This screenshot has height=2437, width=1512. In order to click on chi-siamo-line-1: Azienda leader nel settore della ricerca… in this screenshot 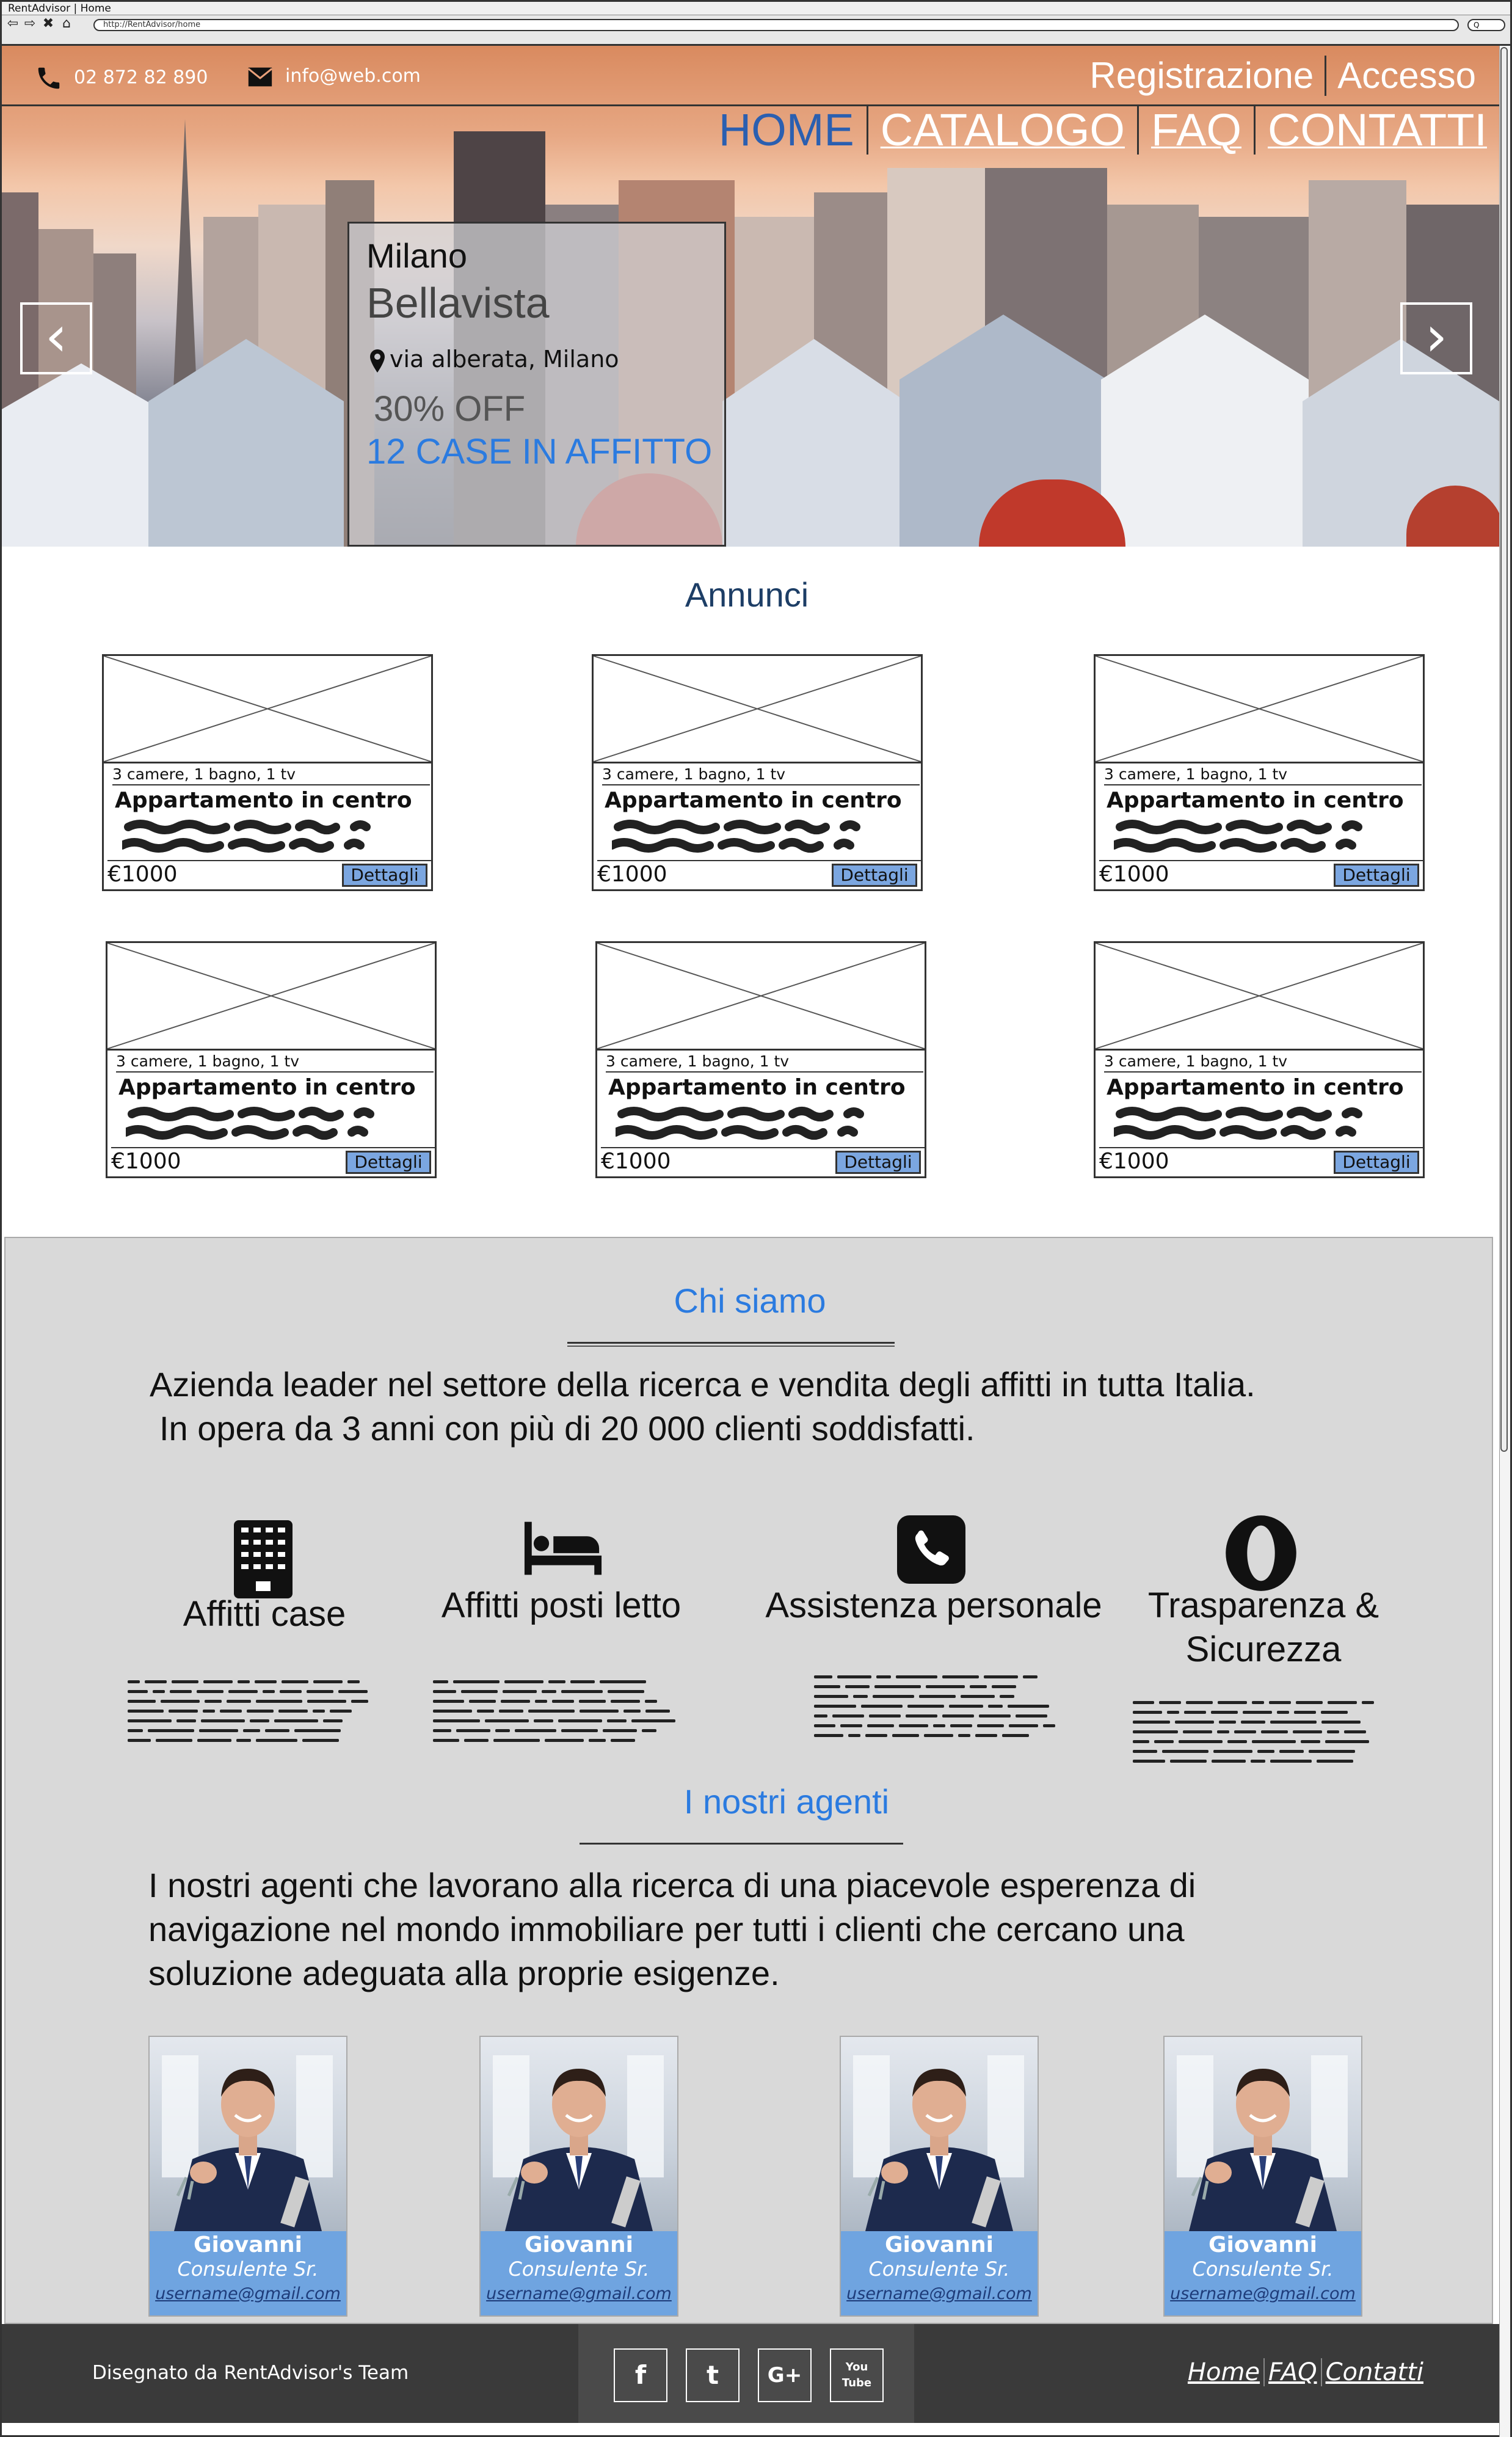, I will do `click(703, 1385)`.